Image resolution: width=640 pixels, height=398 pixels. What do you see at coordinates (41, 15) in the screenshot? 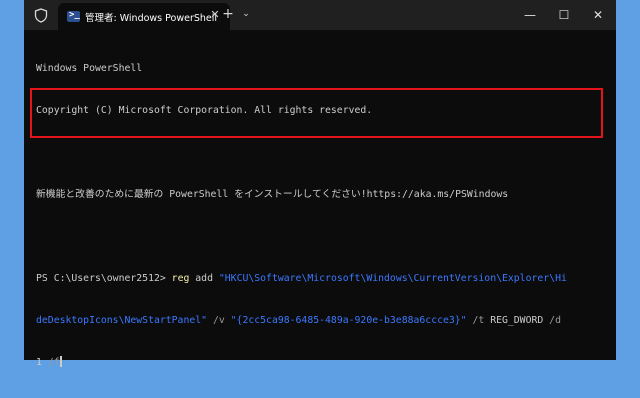
I see `shield-icon` at bounding box center [41, 15].